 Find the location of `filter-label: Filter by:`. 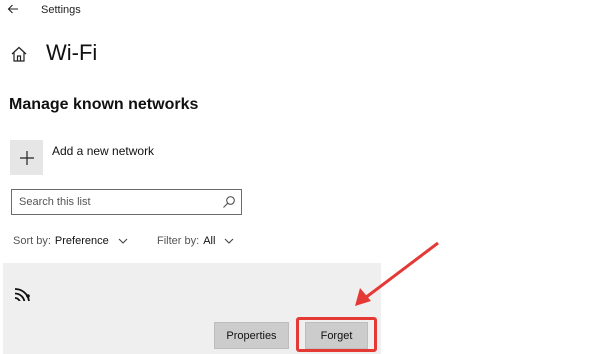

filter-label: Filter by: is located at coordinates (178, 241).